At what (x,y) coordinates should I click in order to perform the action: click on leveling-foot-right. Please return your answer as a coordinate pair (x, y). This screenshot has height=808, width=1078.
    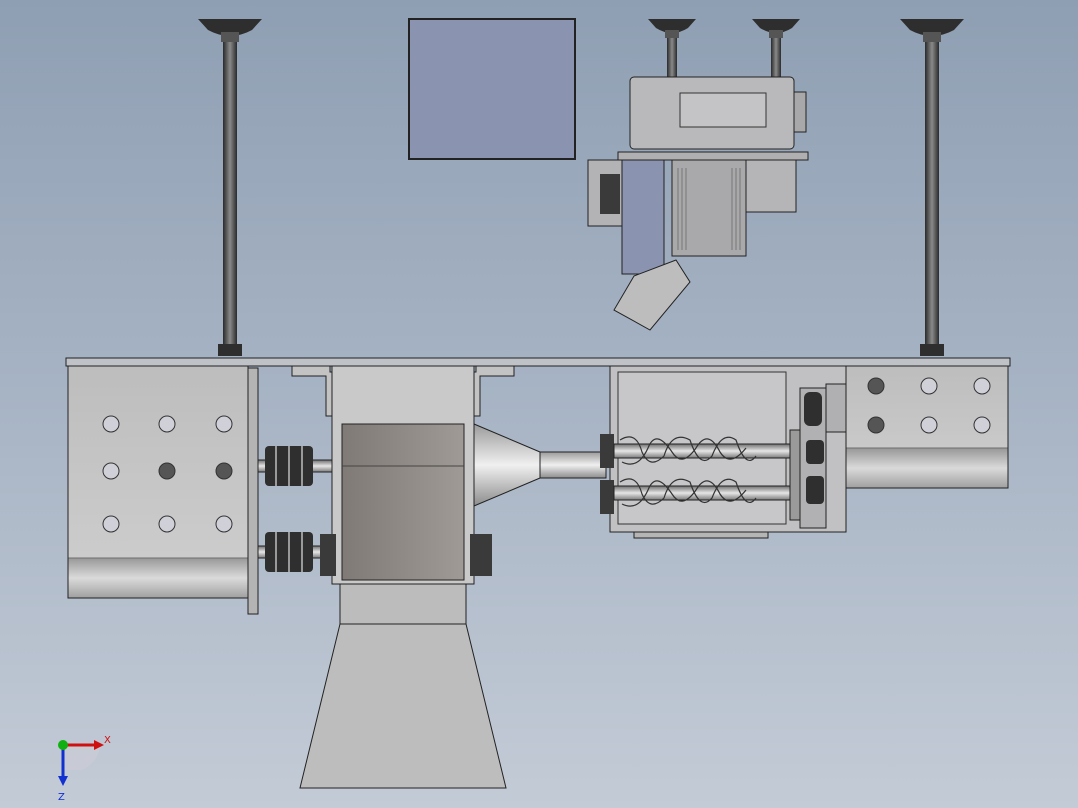
    Looking at the image, I should click on (932, 187).